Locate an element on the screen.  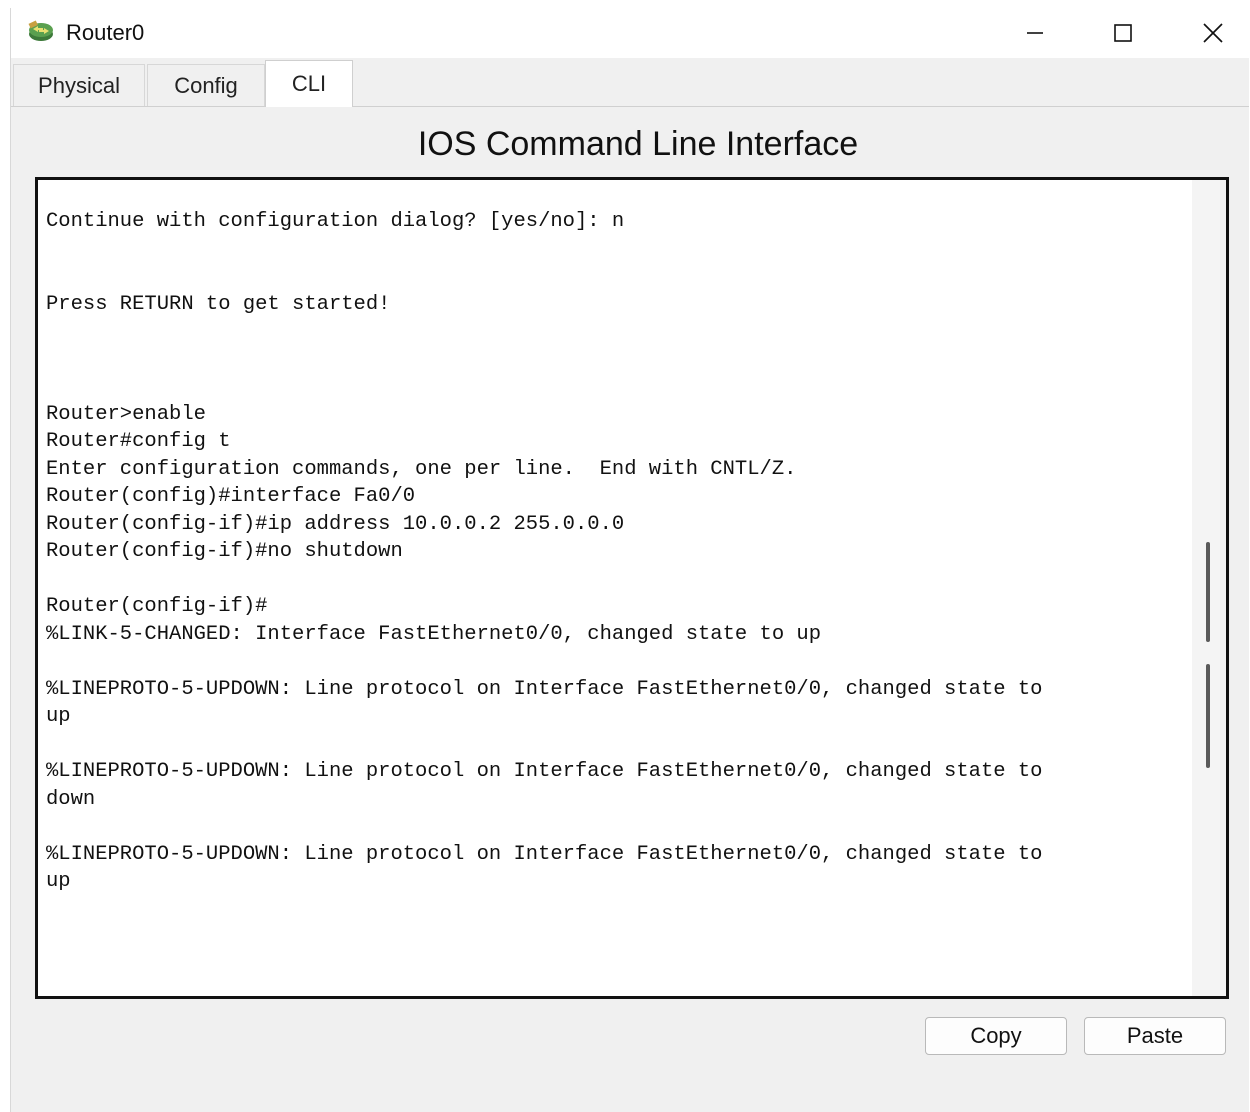
window-title: Router0 is located at coordinates (105, 32).